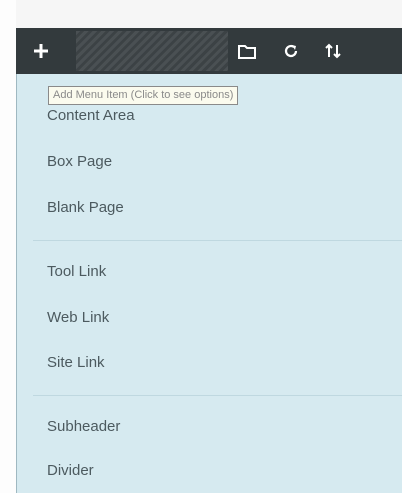 This screenshot has width=402, height=493. I want to click on add-menu-item-button, so click(41, 51).